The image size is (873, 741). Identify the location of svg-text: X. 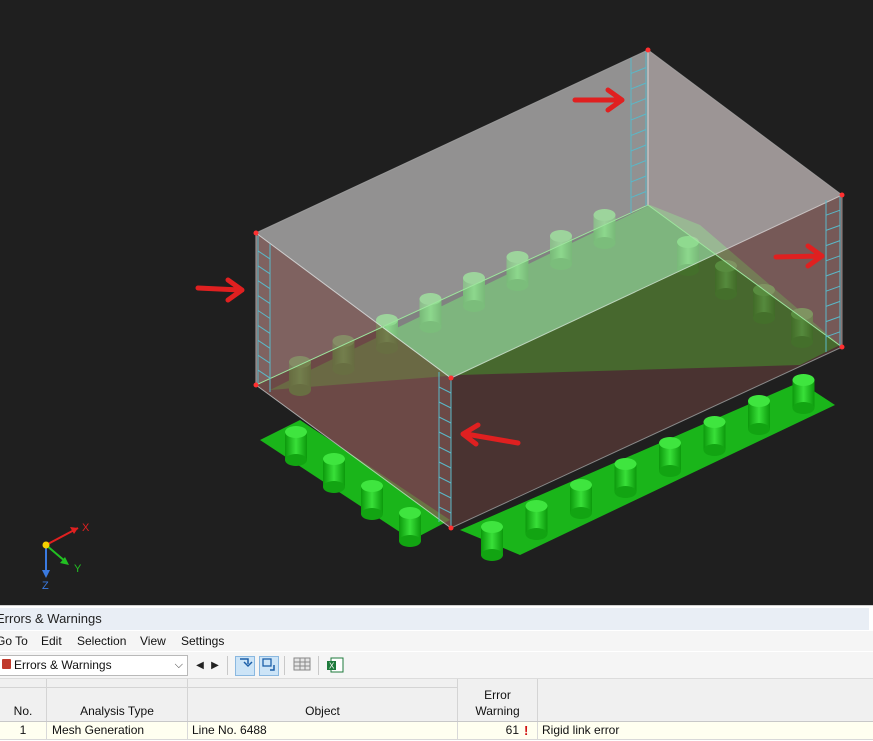
(332, 666).